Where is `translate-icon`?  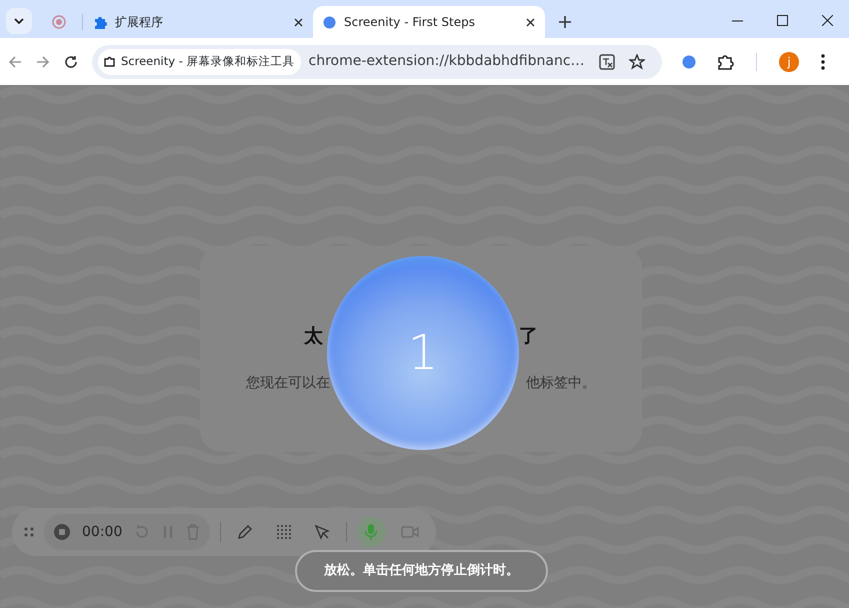
translate-icon is located at coordinates (606, 62).